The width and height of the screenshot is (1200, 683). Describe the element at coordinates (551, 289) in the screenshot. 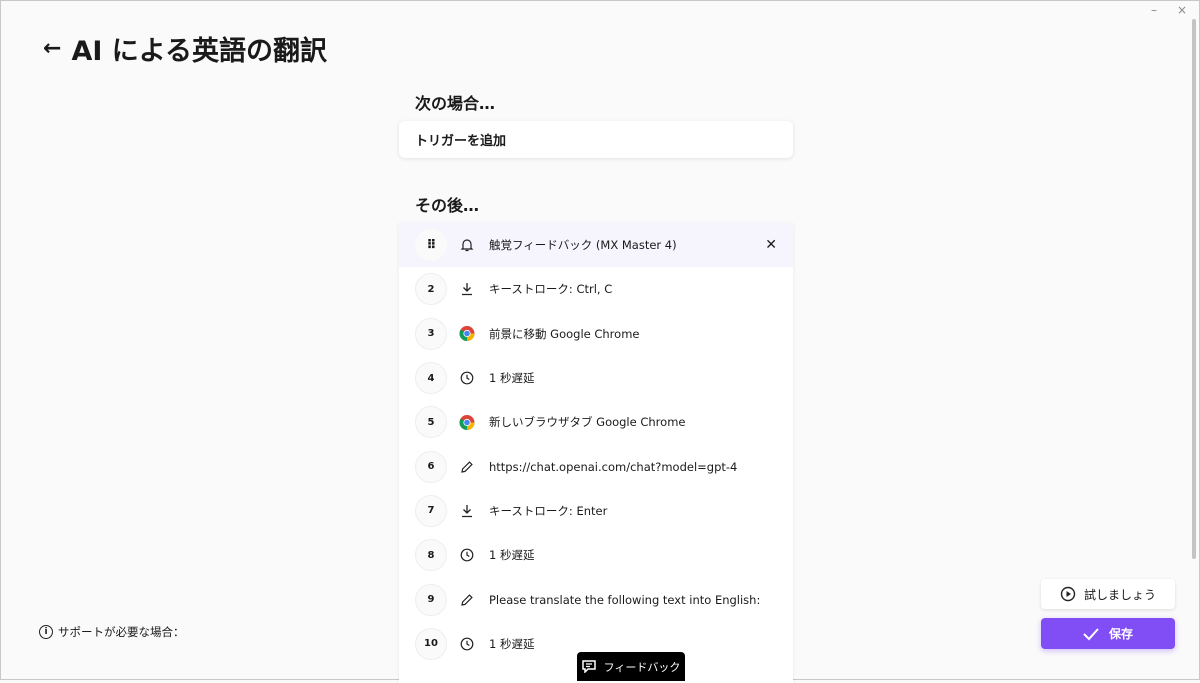

I see `step-label: キーストローク: Ctrl, C` at that location.